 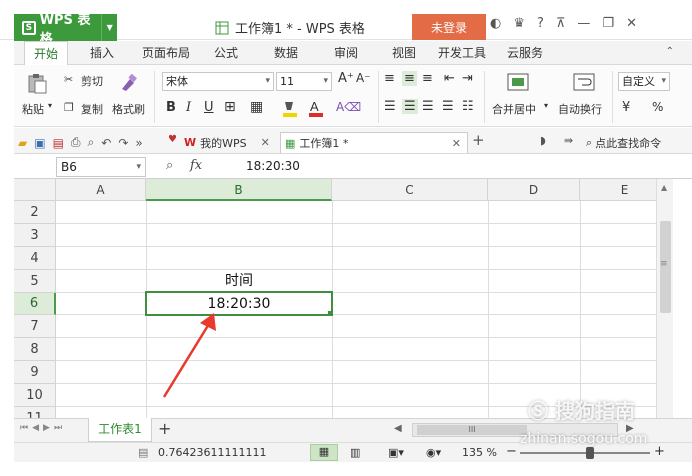 I want to click on wps-menu-button: S WPS 表格 ▼, so click(x=65, y=30).